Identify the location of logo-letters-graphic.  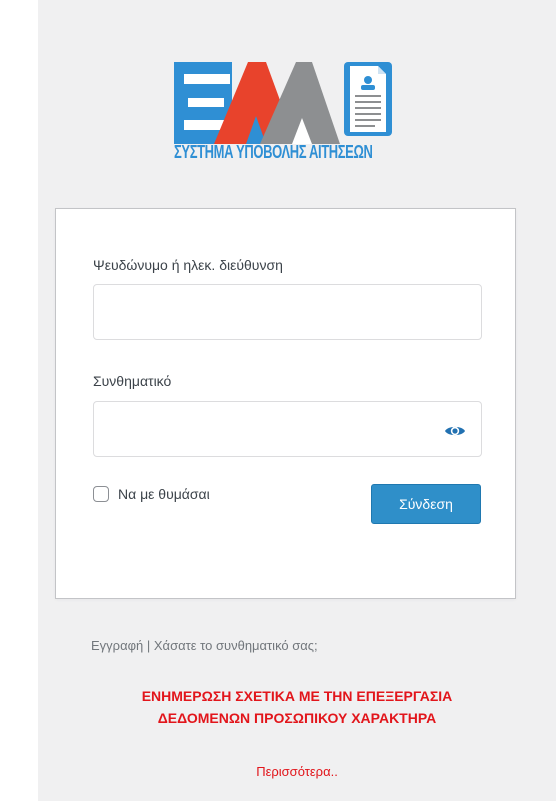
(257, 103).